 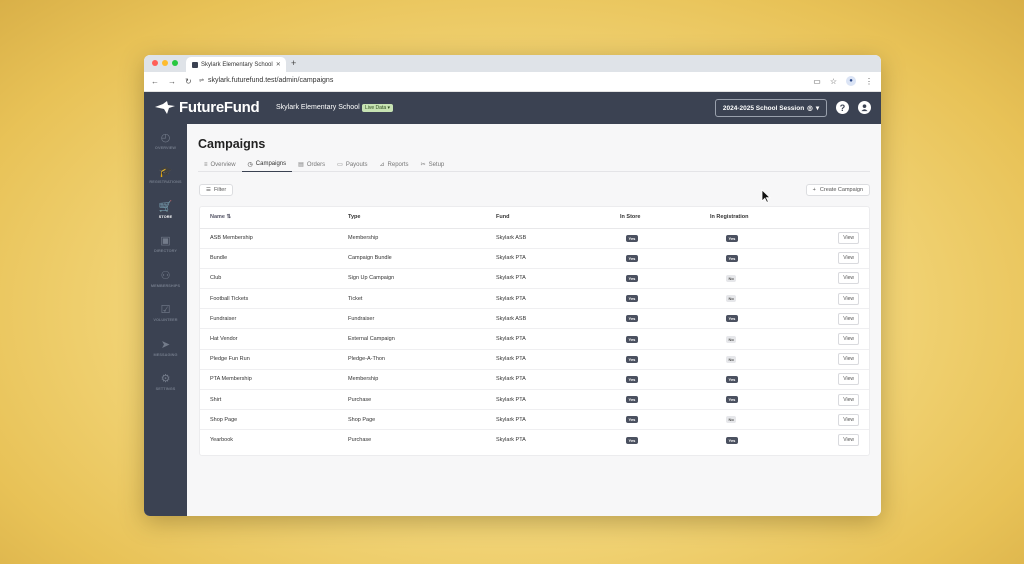 What do you see at coordinates (293, 63) in the screenshot?
I see `new-tab-icon: +` at bounding box center [293, 63].